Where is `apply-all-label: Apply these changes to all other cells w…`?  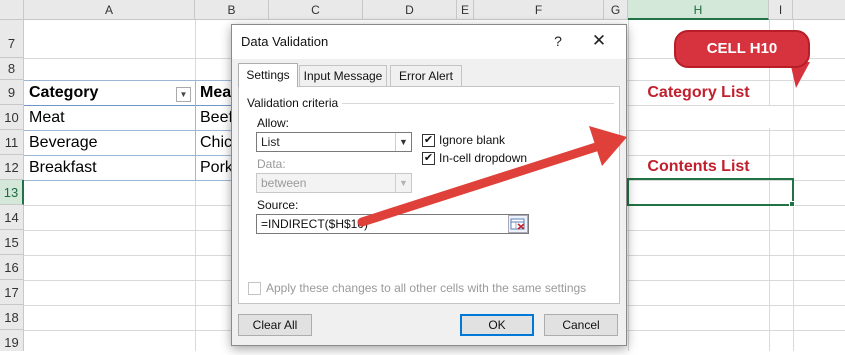
apply-all-label: Apply these changes to all other cells w… is located at coordinates (426, 288).